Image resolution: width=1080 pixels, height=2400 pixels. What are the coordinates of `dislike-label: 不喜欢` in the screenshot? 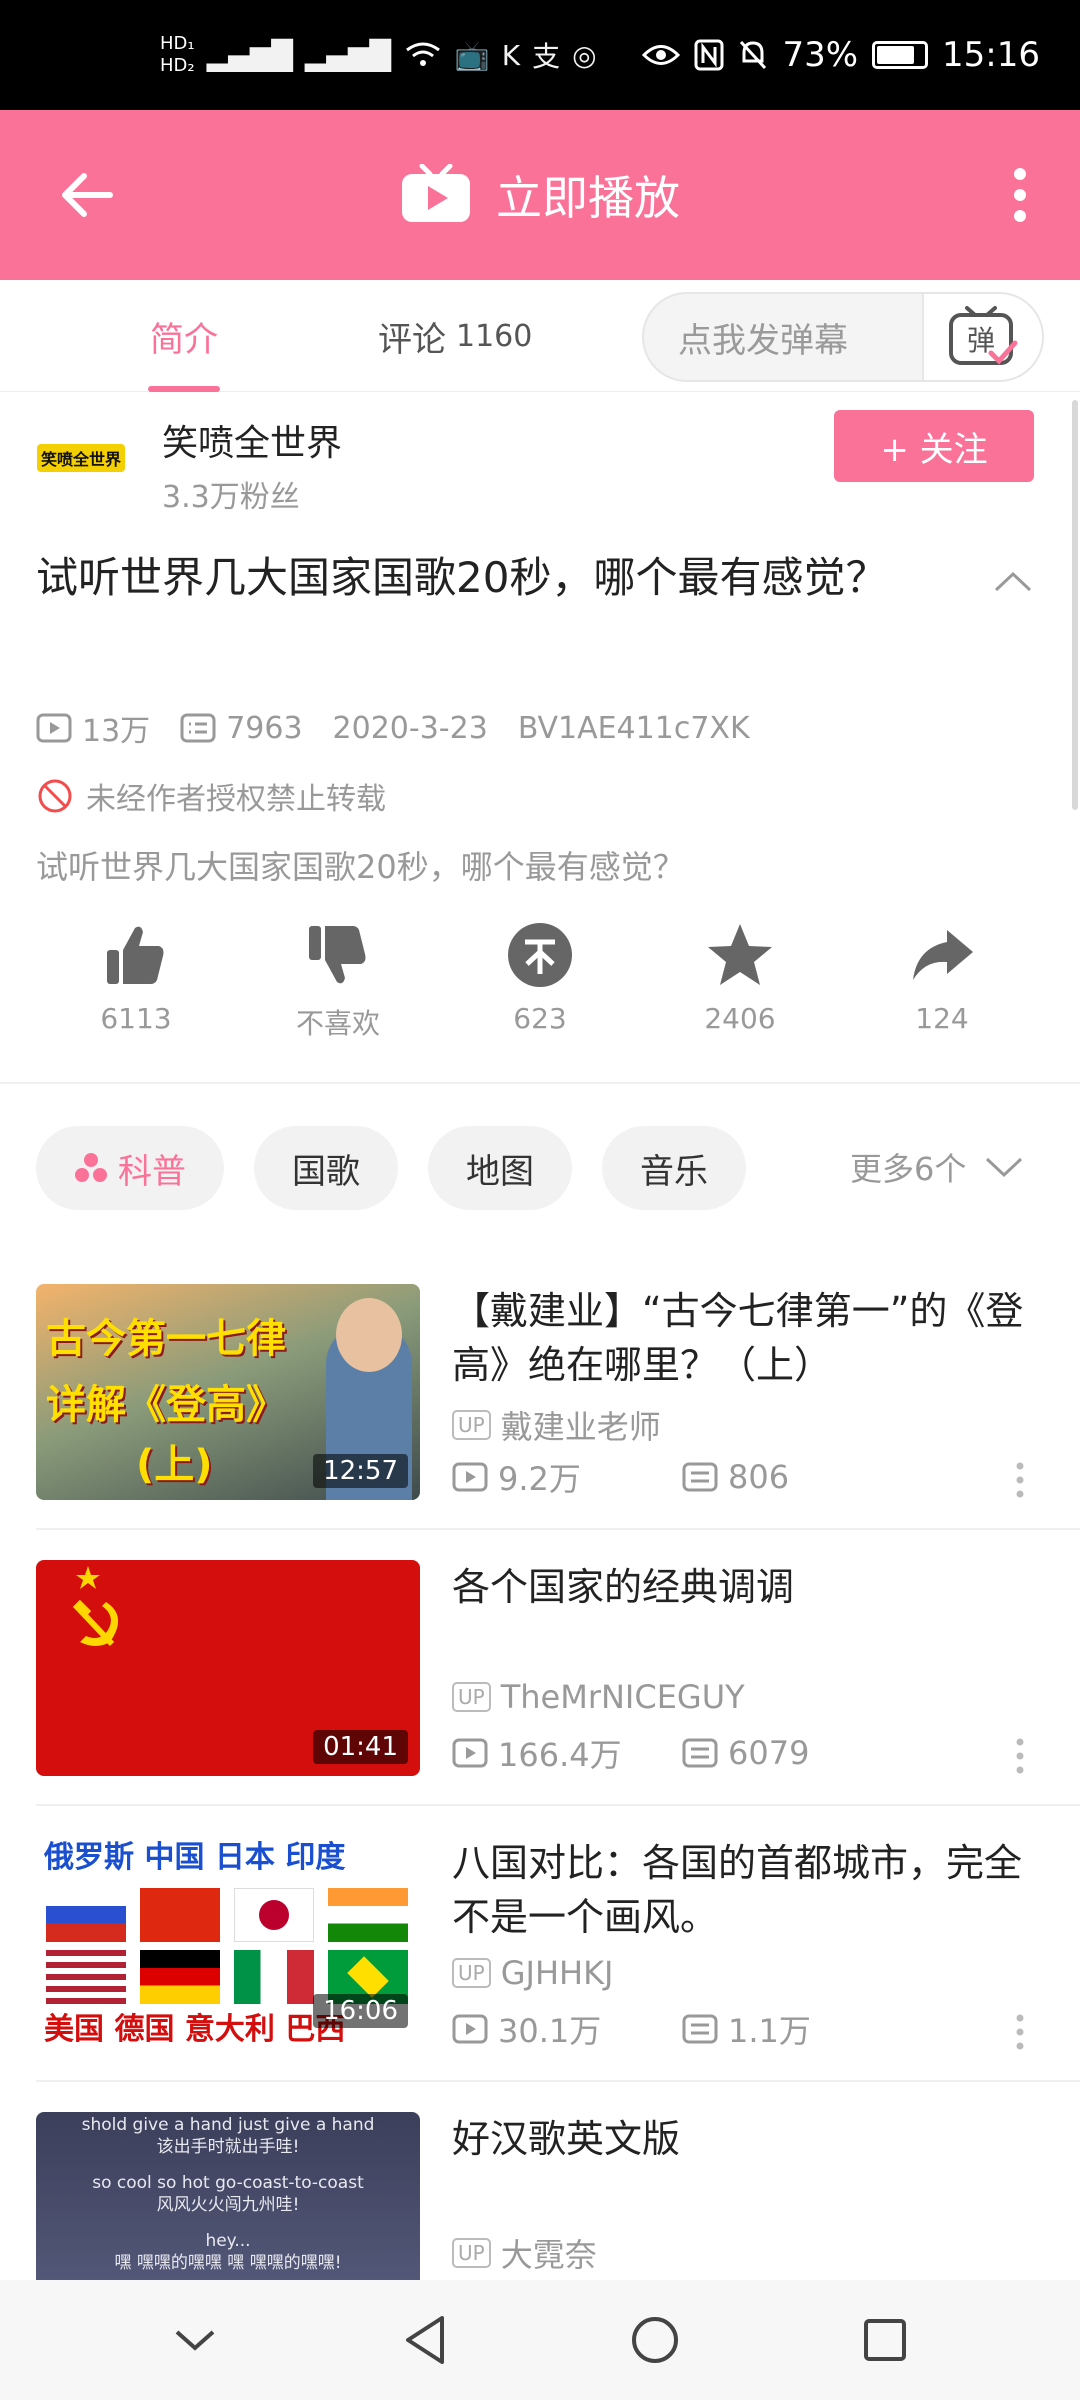 It's located at (337, 1023).